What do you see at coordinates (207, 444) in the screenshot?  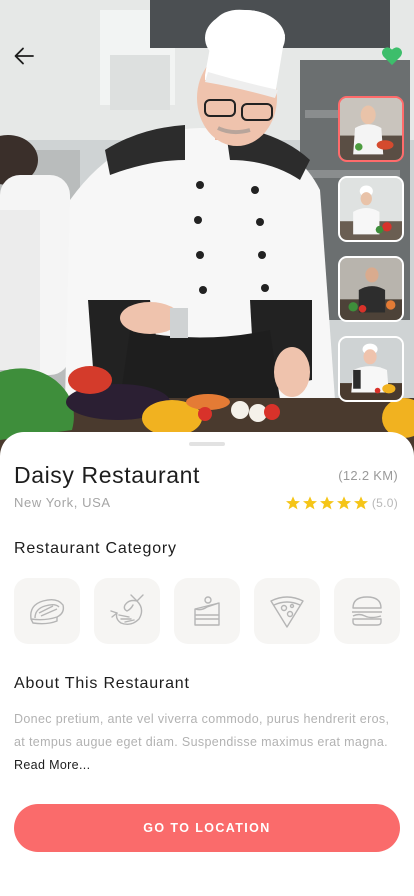 I see `sheet-drag-handle` at bounding box center [207, 444].